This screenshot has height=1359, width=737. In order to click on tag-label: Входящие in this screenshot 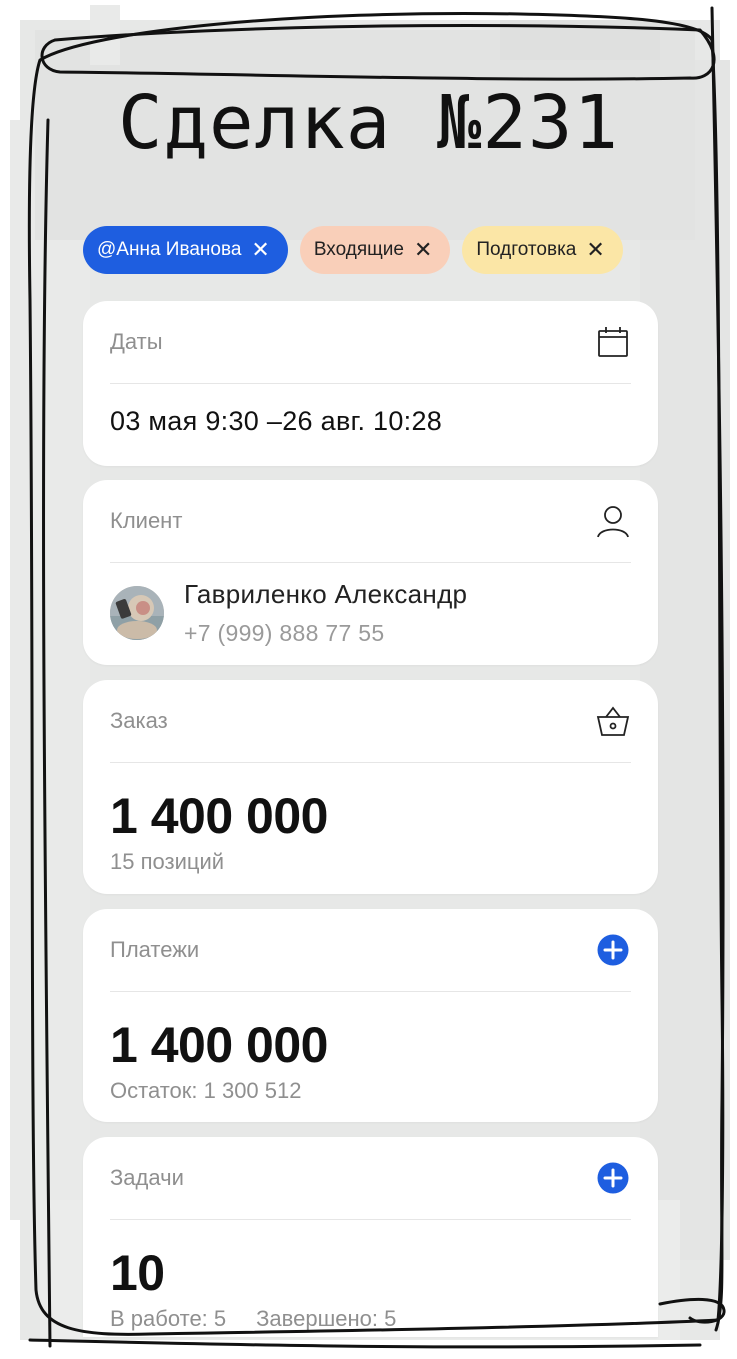, I will do `click(358, 249)`.